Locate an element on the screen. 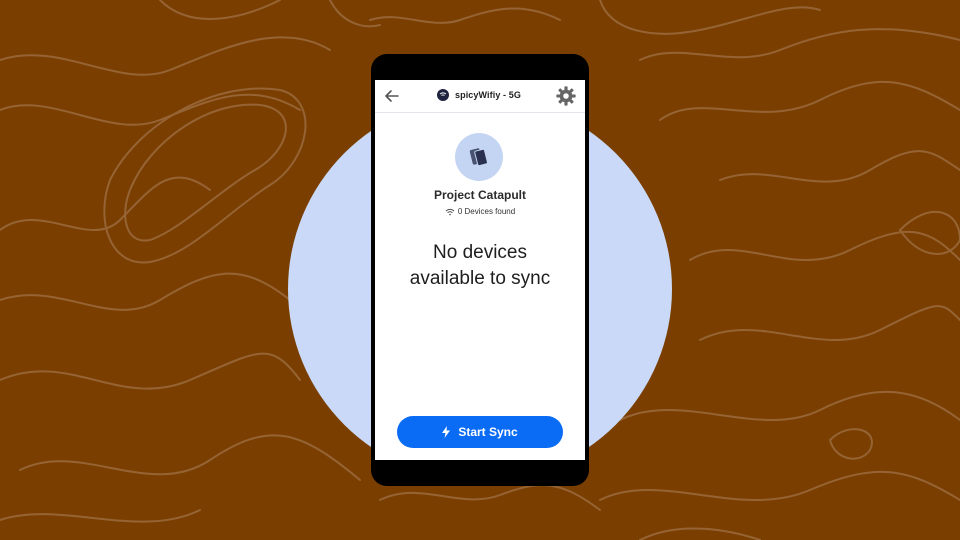 This screenshot has width=960, height=540. wifi-icon is located at coordinates (450, 211).